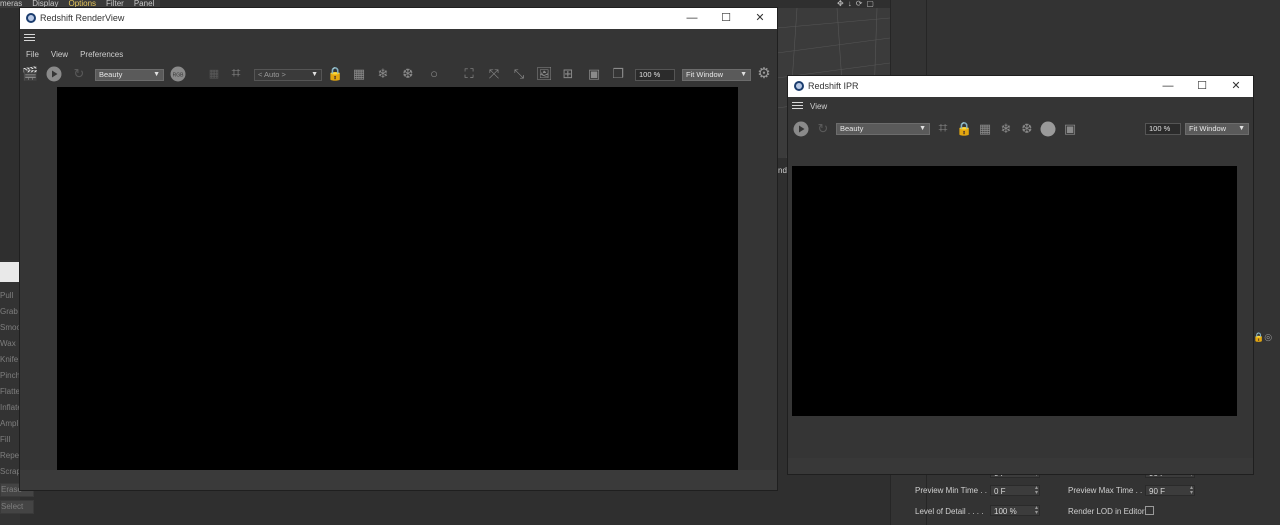  Describe the element at coordinates (544, 74) in the screenshot. I see `image-icon: 🖼` at that location.